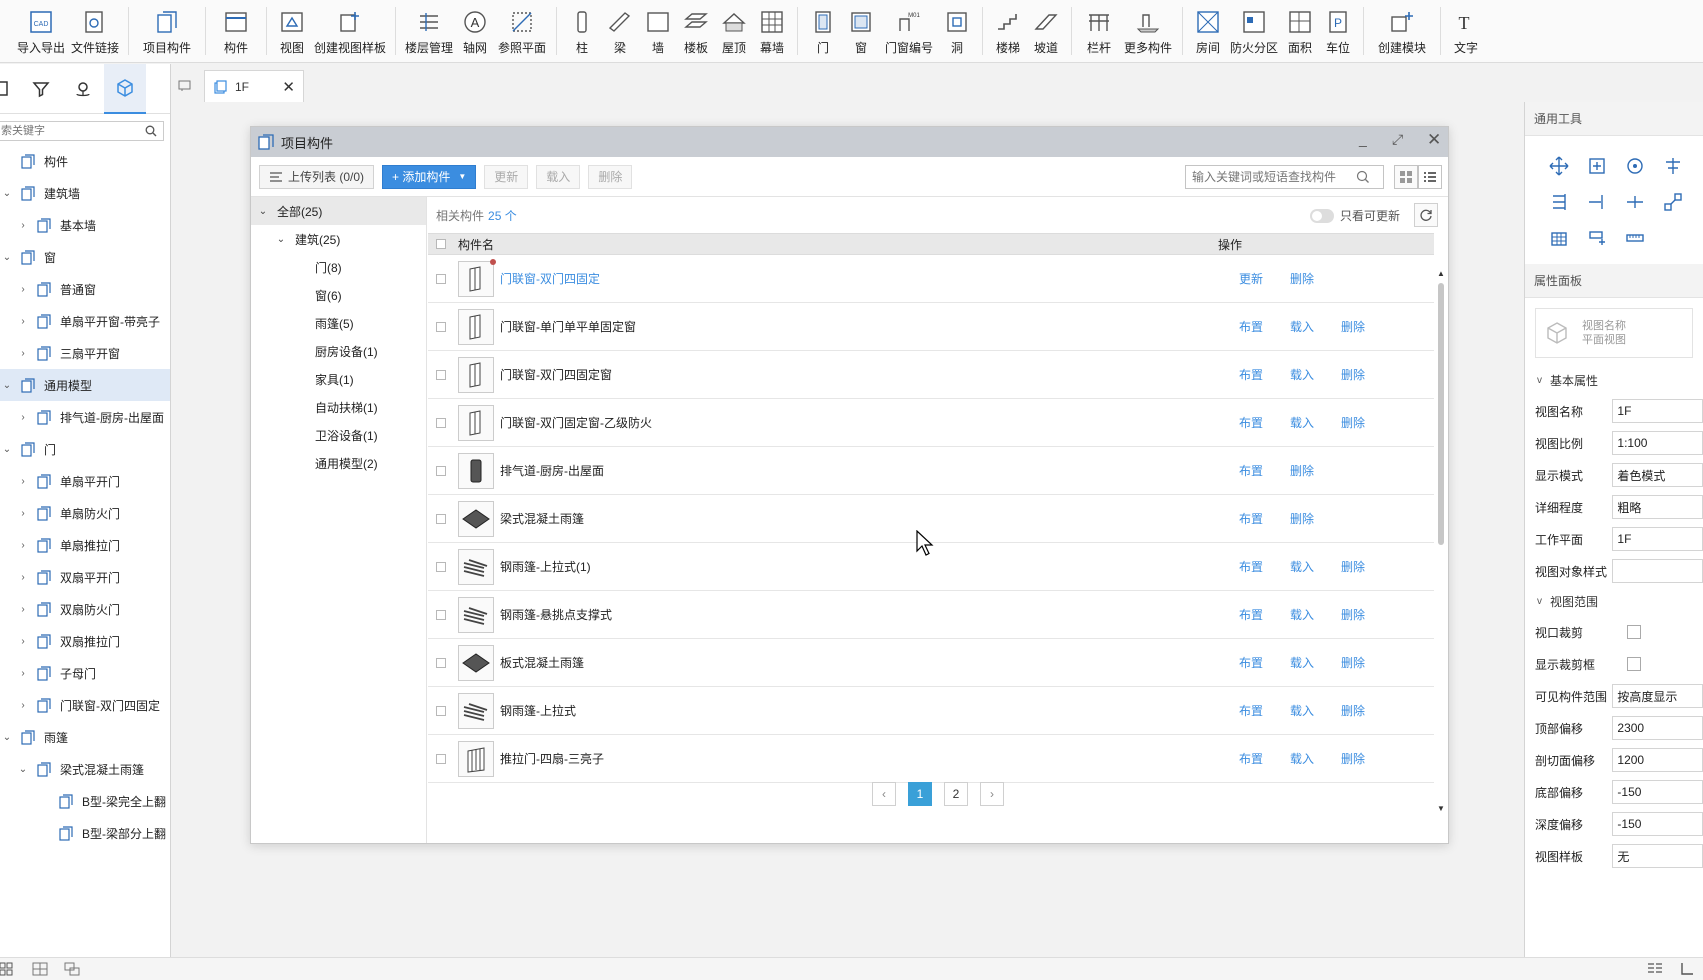 This screenshot has width=1703, height=980. What do you see at coordinates (338, 435) in the screenshot?
I see `category-item: 卫浴设备(1)` at bounding box center [338, 435].